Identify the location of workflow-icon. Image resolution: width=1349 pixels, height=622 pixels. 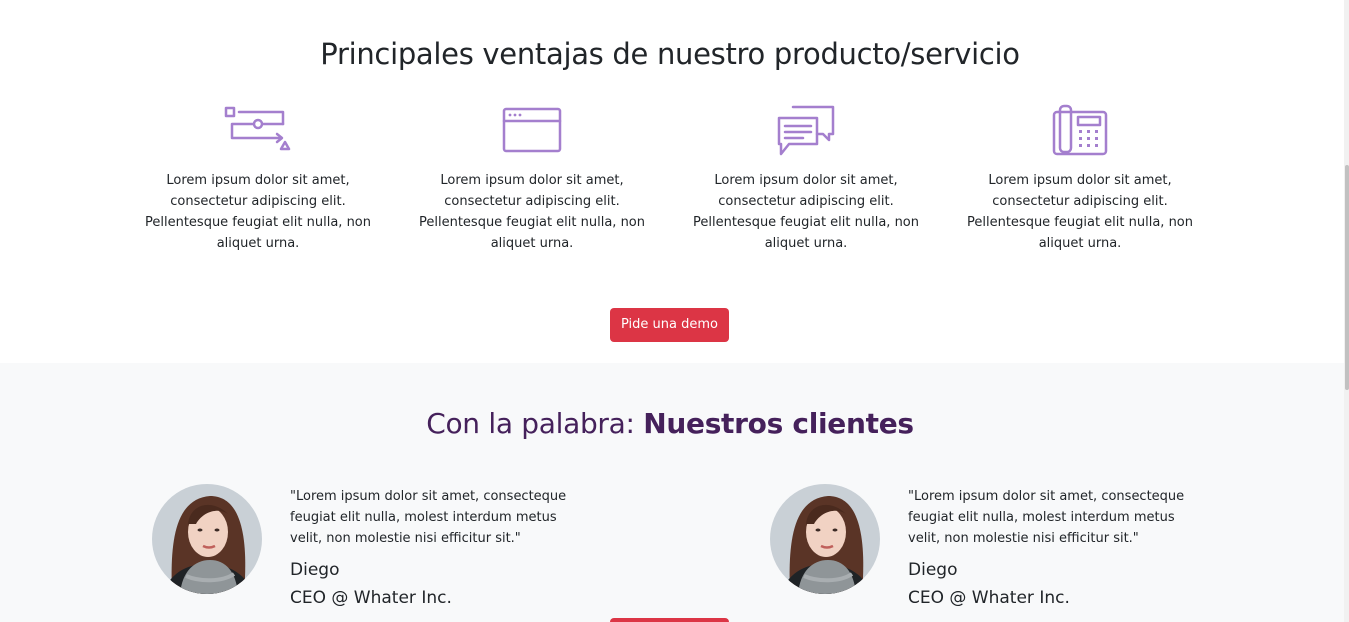
(257, 128).